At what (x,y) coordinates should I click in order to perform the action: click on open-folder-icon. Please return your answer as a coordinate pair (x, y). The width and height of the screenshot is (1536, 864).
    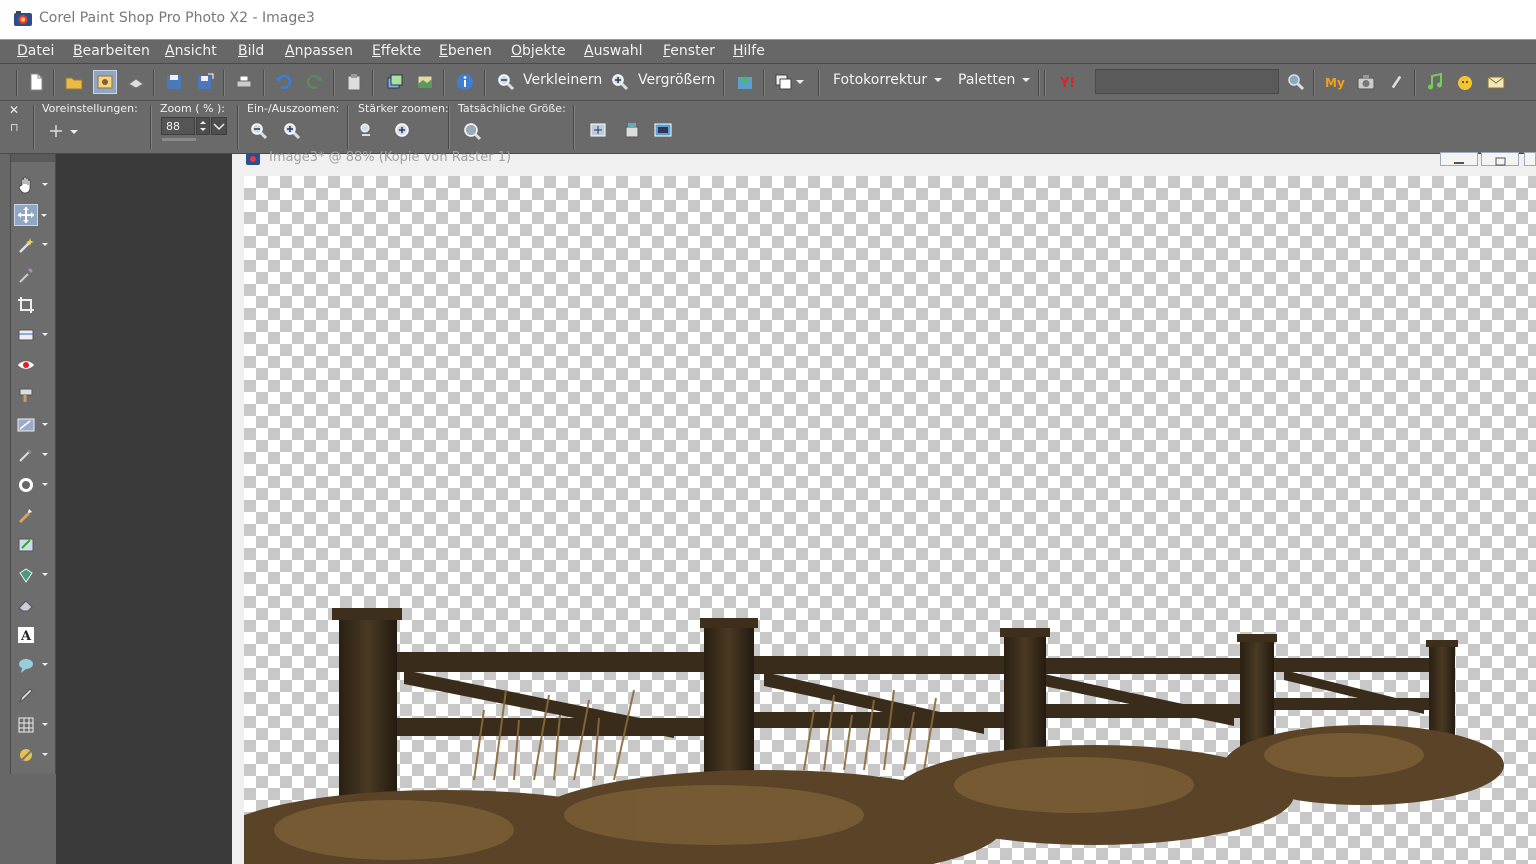
    Looking at the image, I should click on (74, 82).